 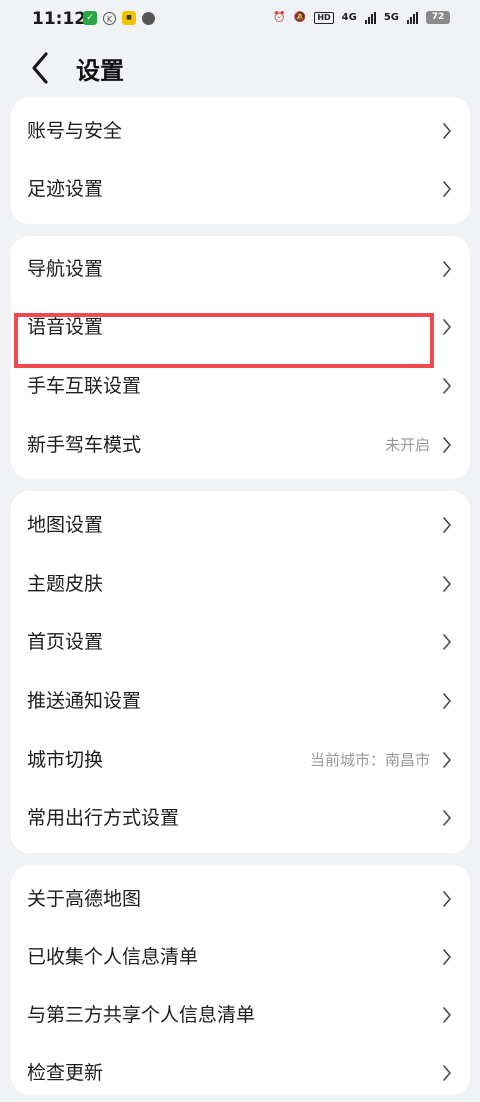 What do you see at coordinates (103, 818) in the screenshot?
I see `settings-item-label: 常用出行方式设置` at bounding box center [103, 818].